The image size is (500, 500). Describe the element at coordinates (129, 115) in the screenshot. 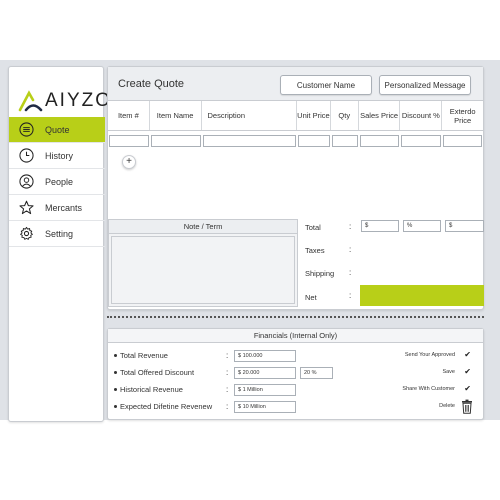

I see `column-header-item-number: Item #` at that location.